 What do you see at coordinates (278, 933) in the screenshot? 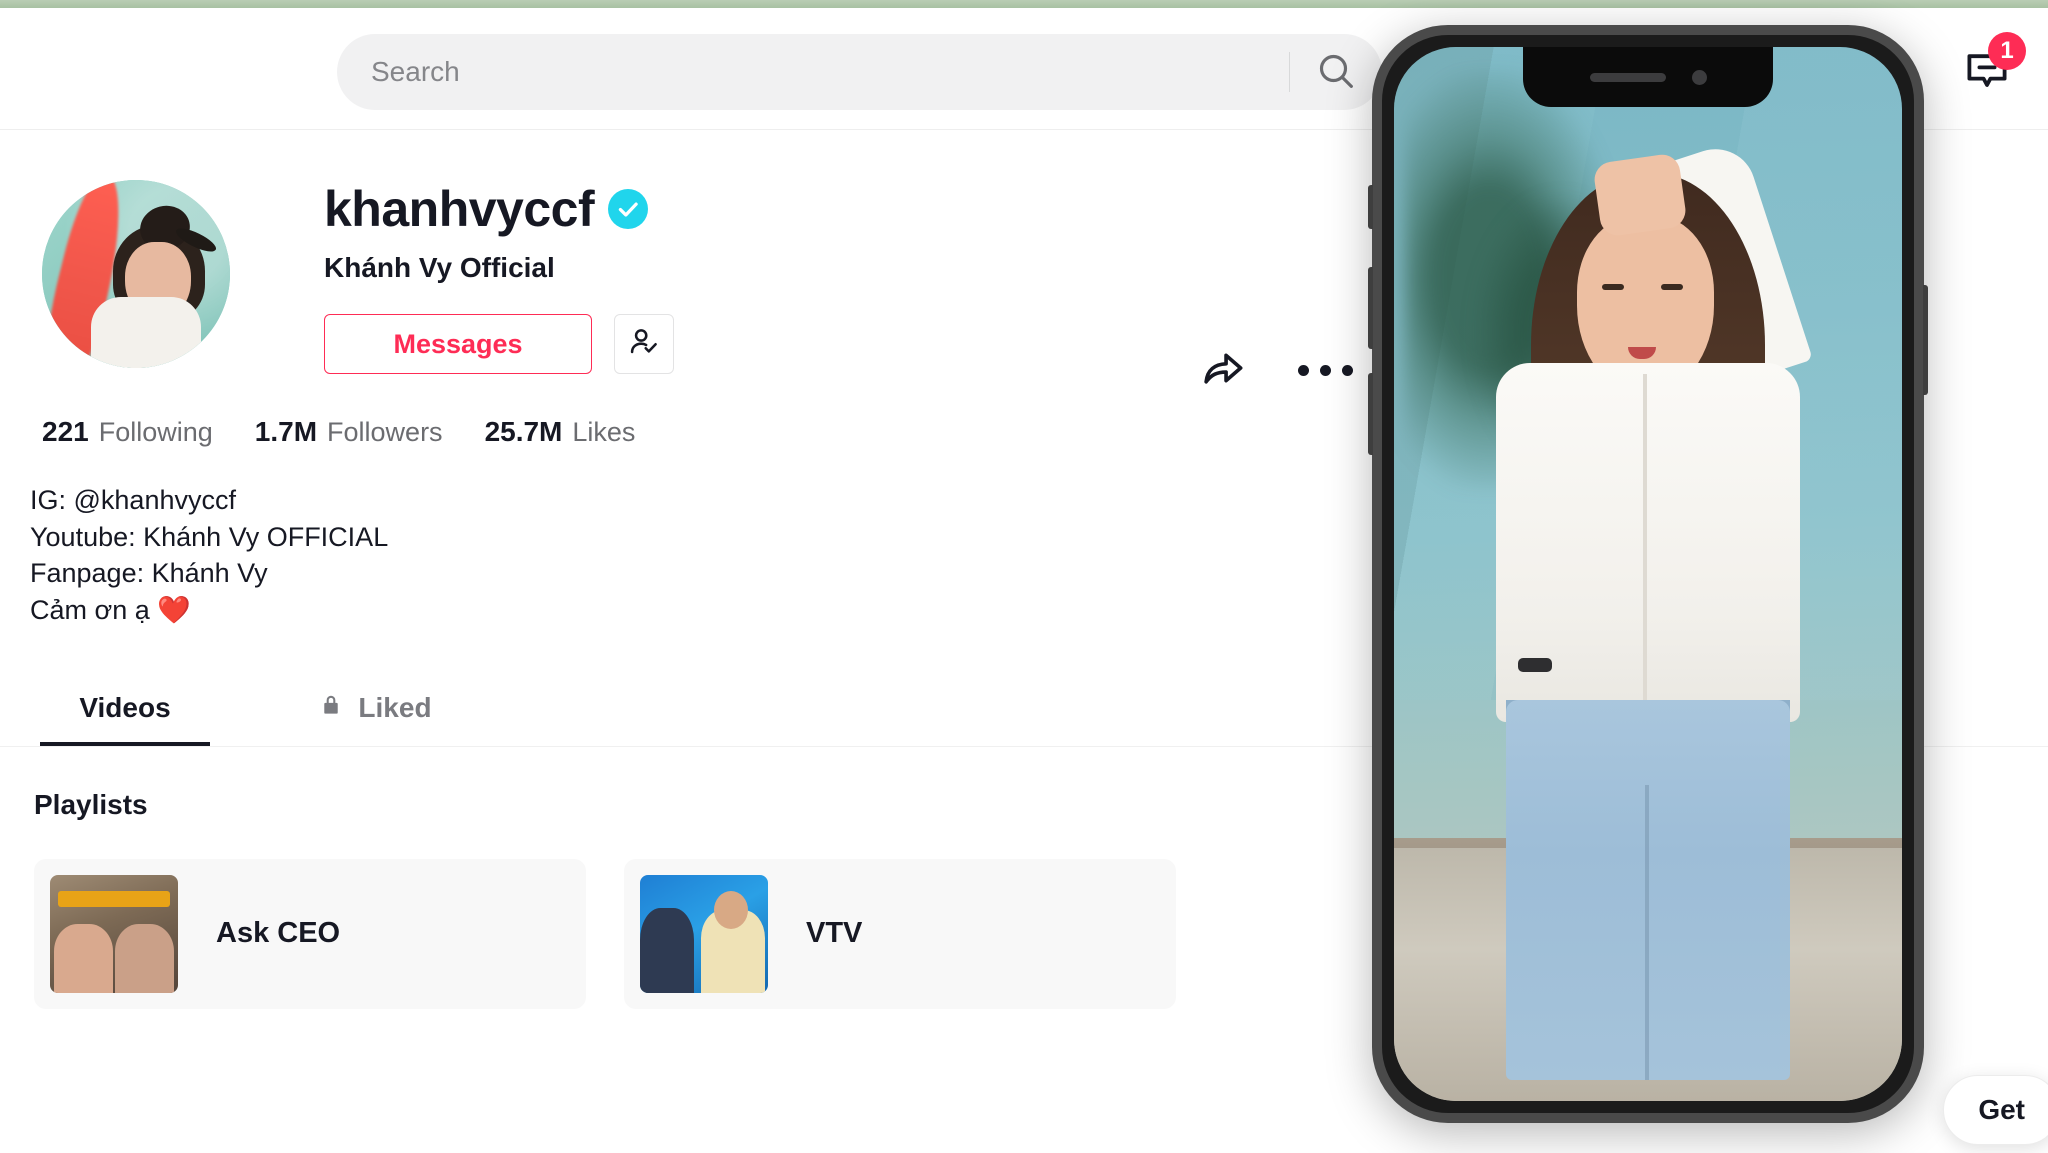
I see `playlist-name: Ask CEO` at bounding box center [278, 933].